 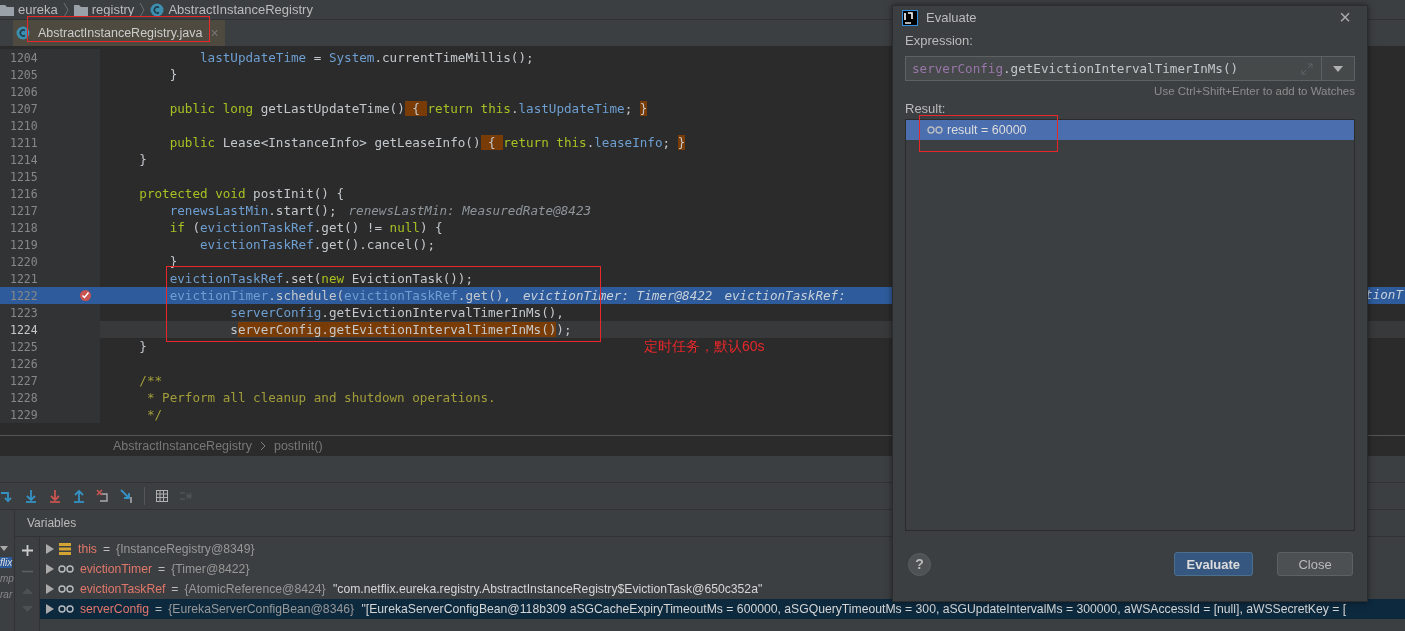 What do you see at coordinates (79, 496) in the screenshot?
I see `step-out-icon` at bounding box center [79, 496].